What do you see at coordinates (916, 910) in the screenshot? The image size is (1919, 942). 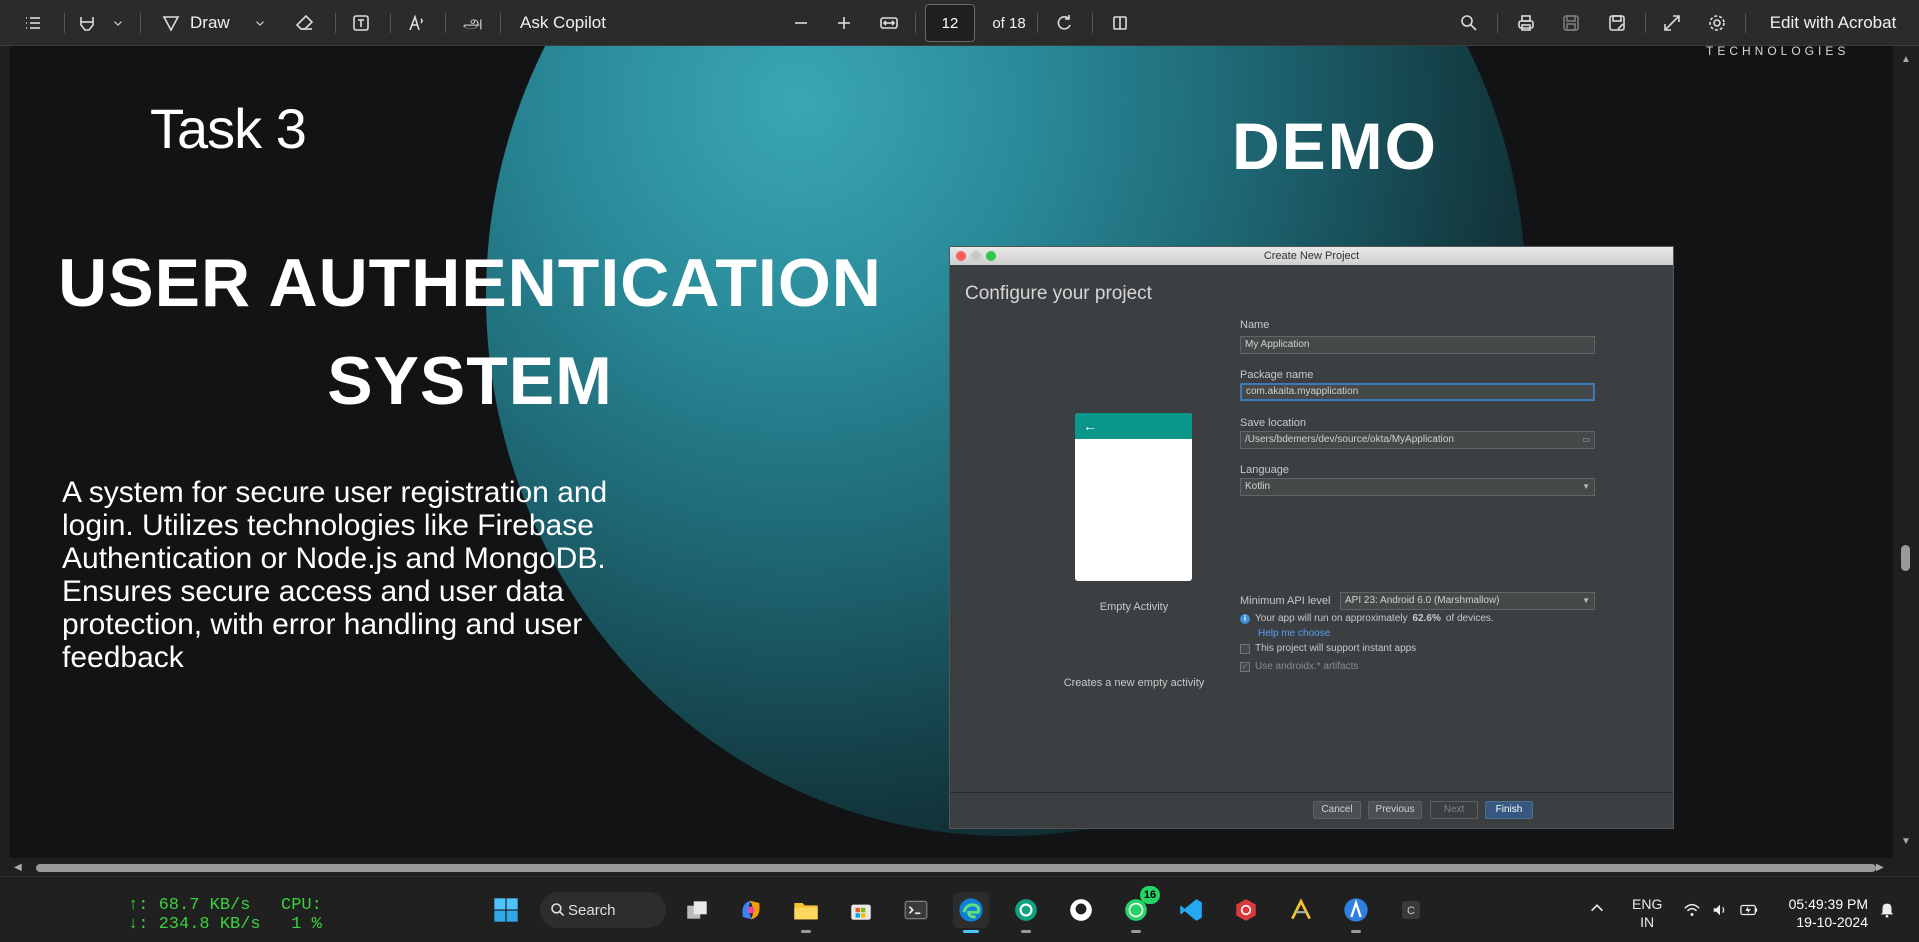 I see `terminal-icon` at bounding box center [916, 910].